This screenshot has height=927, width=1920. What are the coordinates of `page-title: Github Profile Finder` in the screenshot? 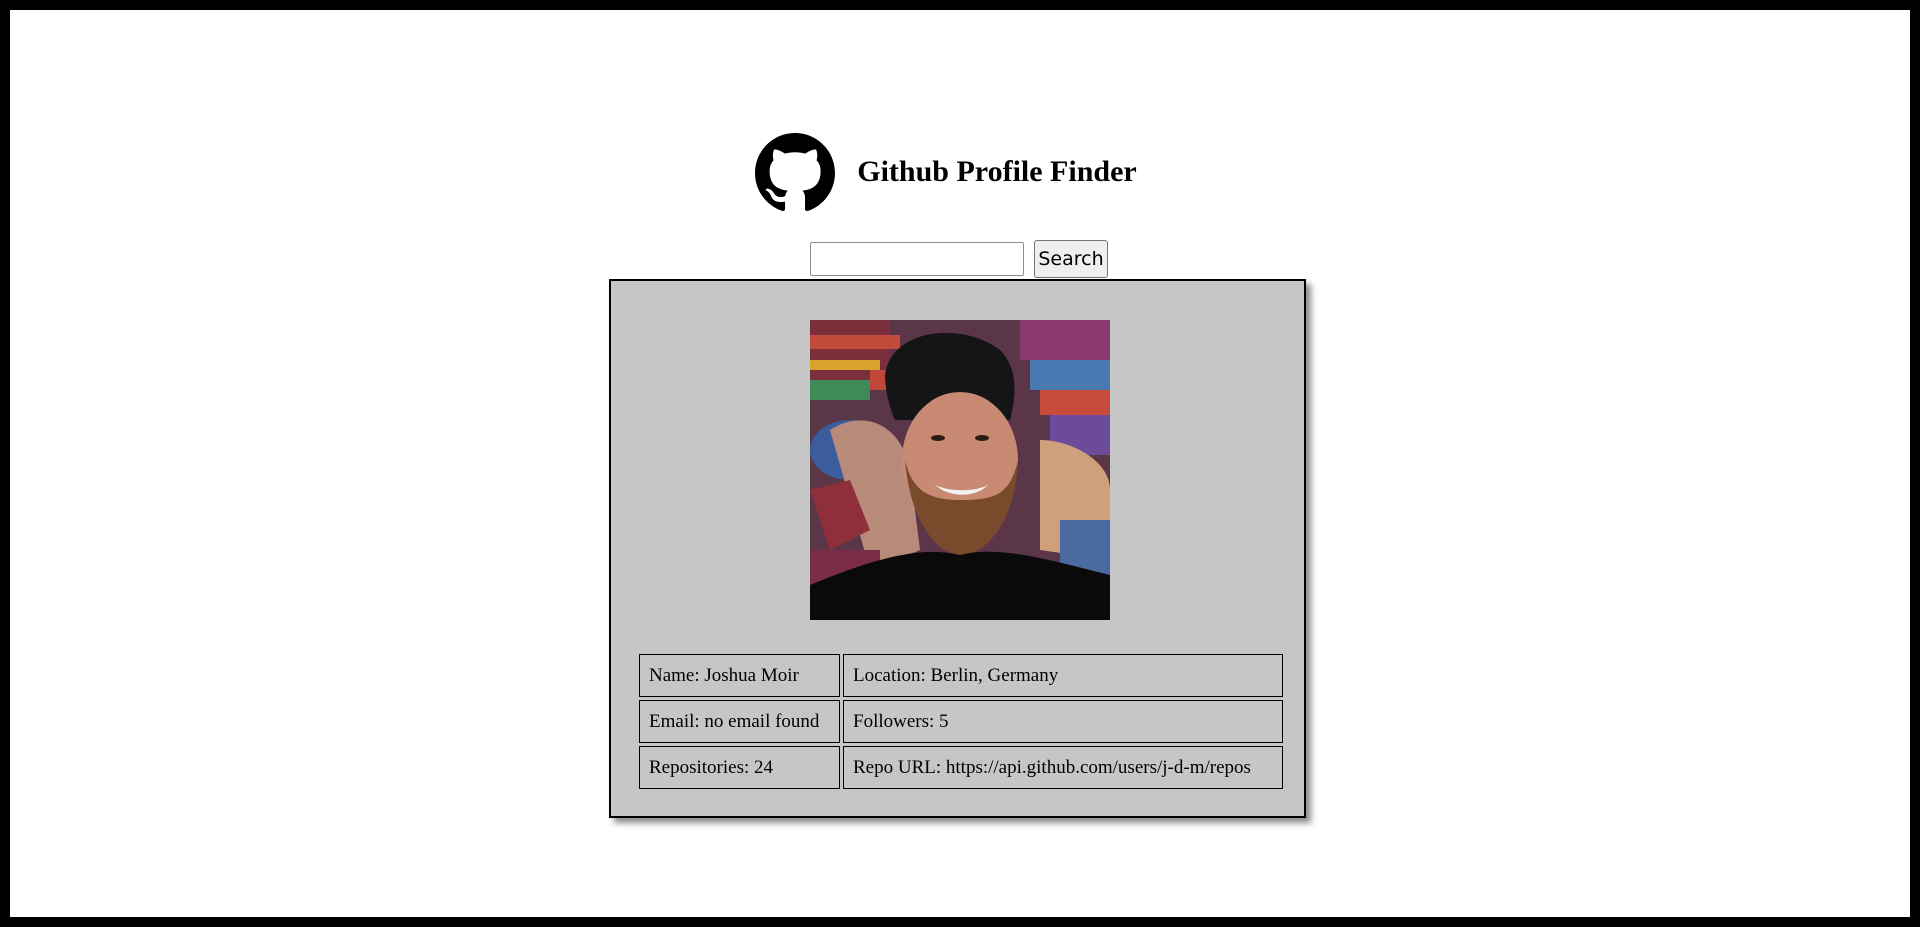 It's located at (997, 171).